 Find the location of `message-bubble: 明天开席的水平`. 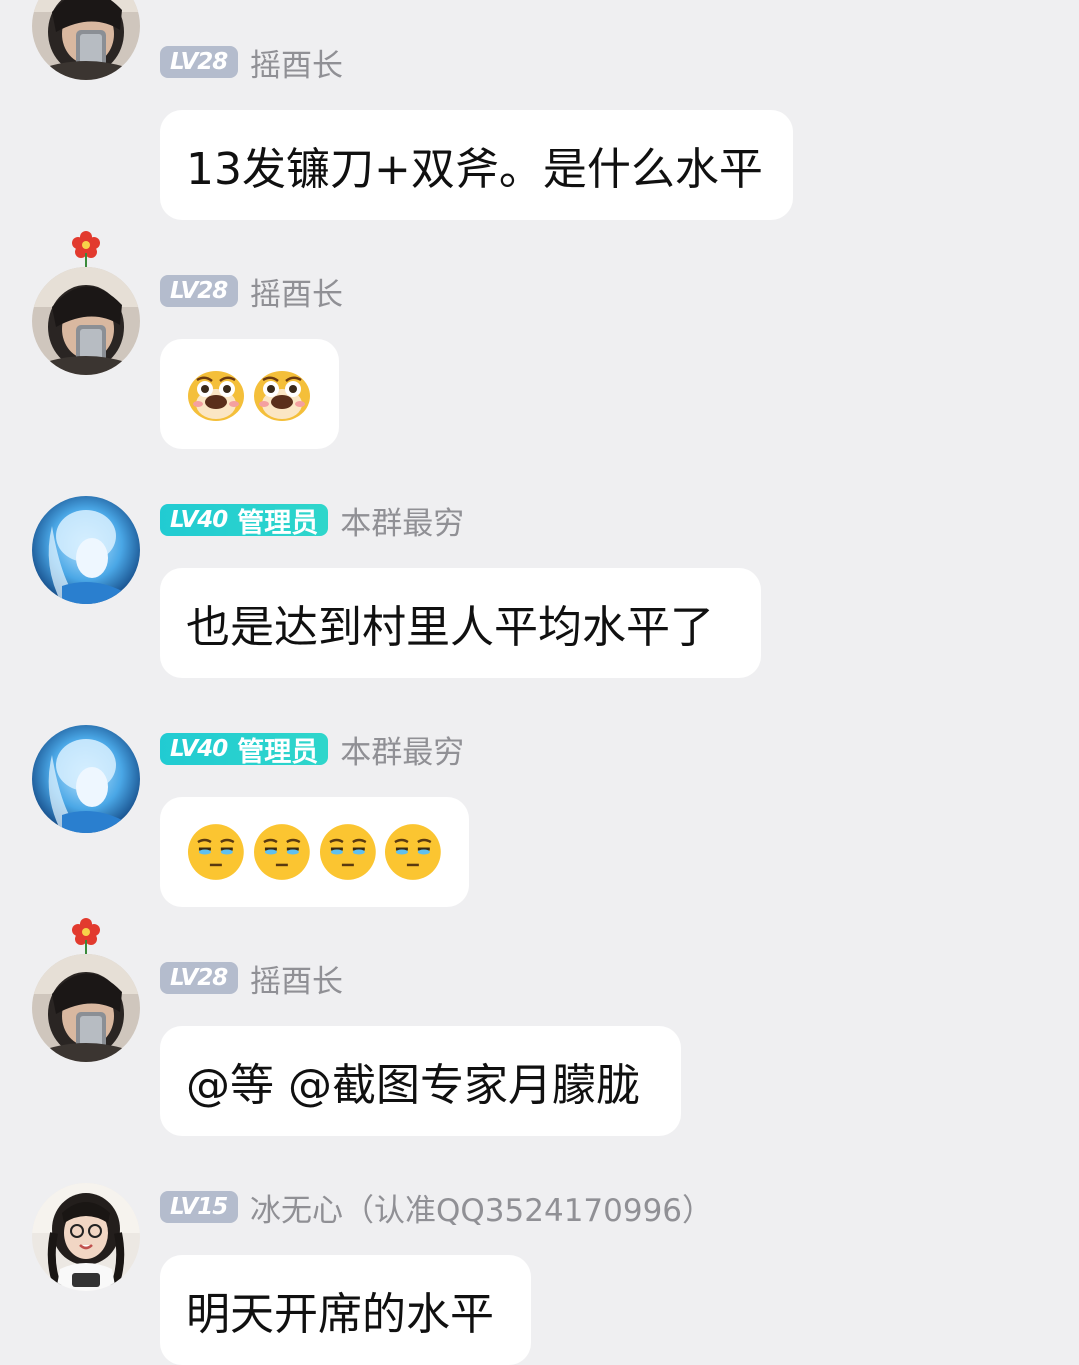

message-bubble: 明天开席的水平 is located at coordinates (345, 1310).